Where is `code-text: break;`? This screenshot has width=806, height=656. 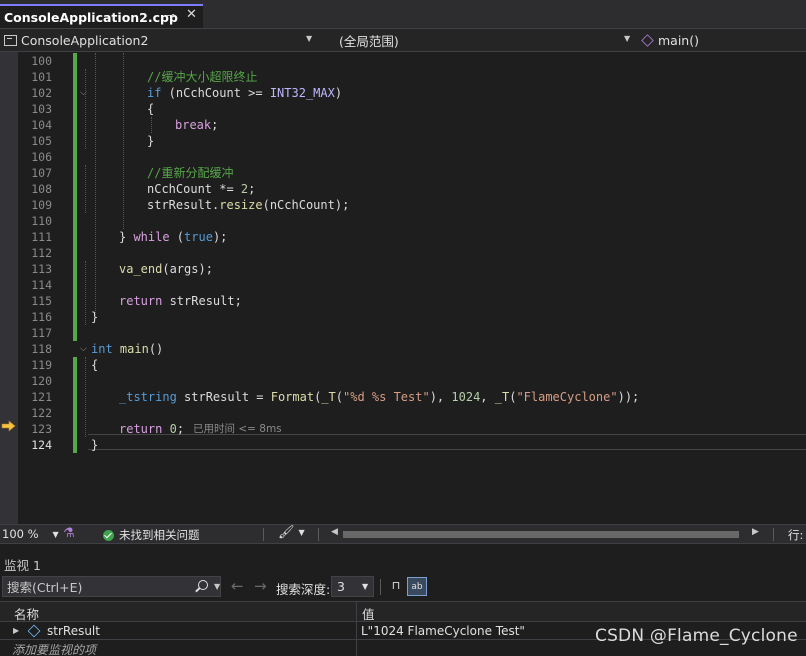
code-text: break; is located at coordinates (196, 125).